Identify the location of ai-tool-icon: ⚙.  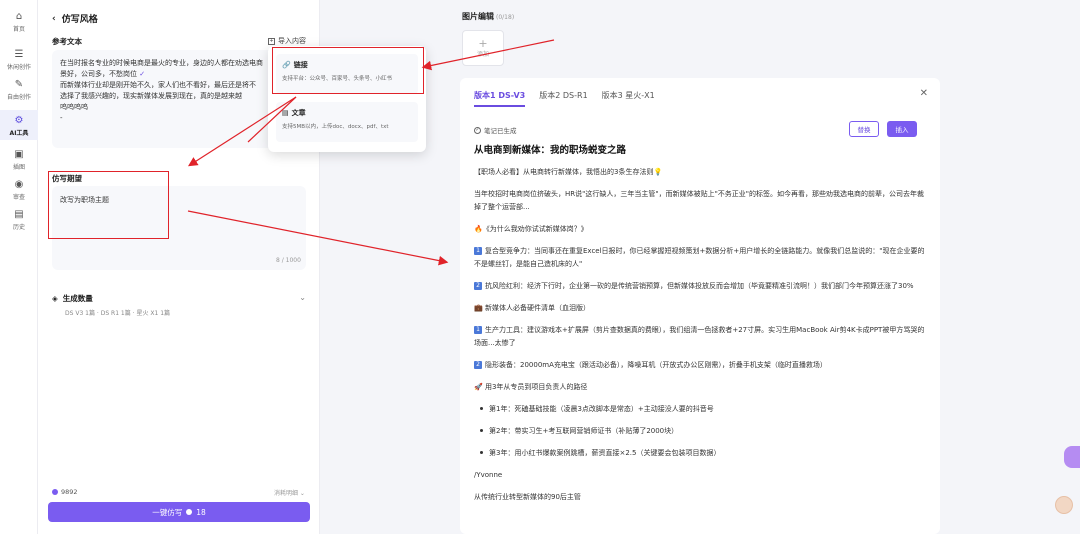
(19, 120).